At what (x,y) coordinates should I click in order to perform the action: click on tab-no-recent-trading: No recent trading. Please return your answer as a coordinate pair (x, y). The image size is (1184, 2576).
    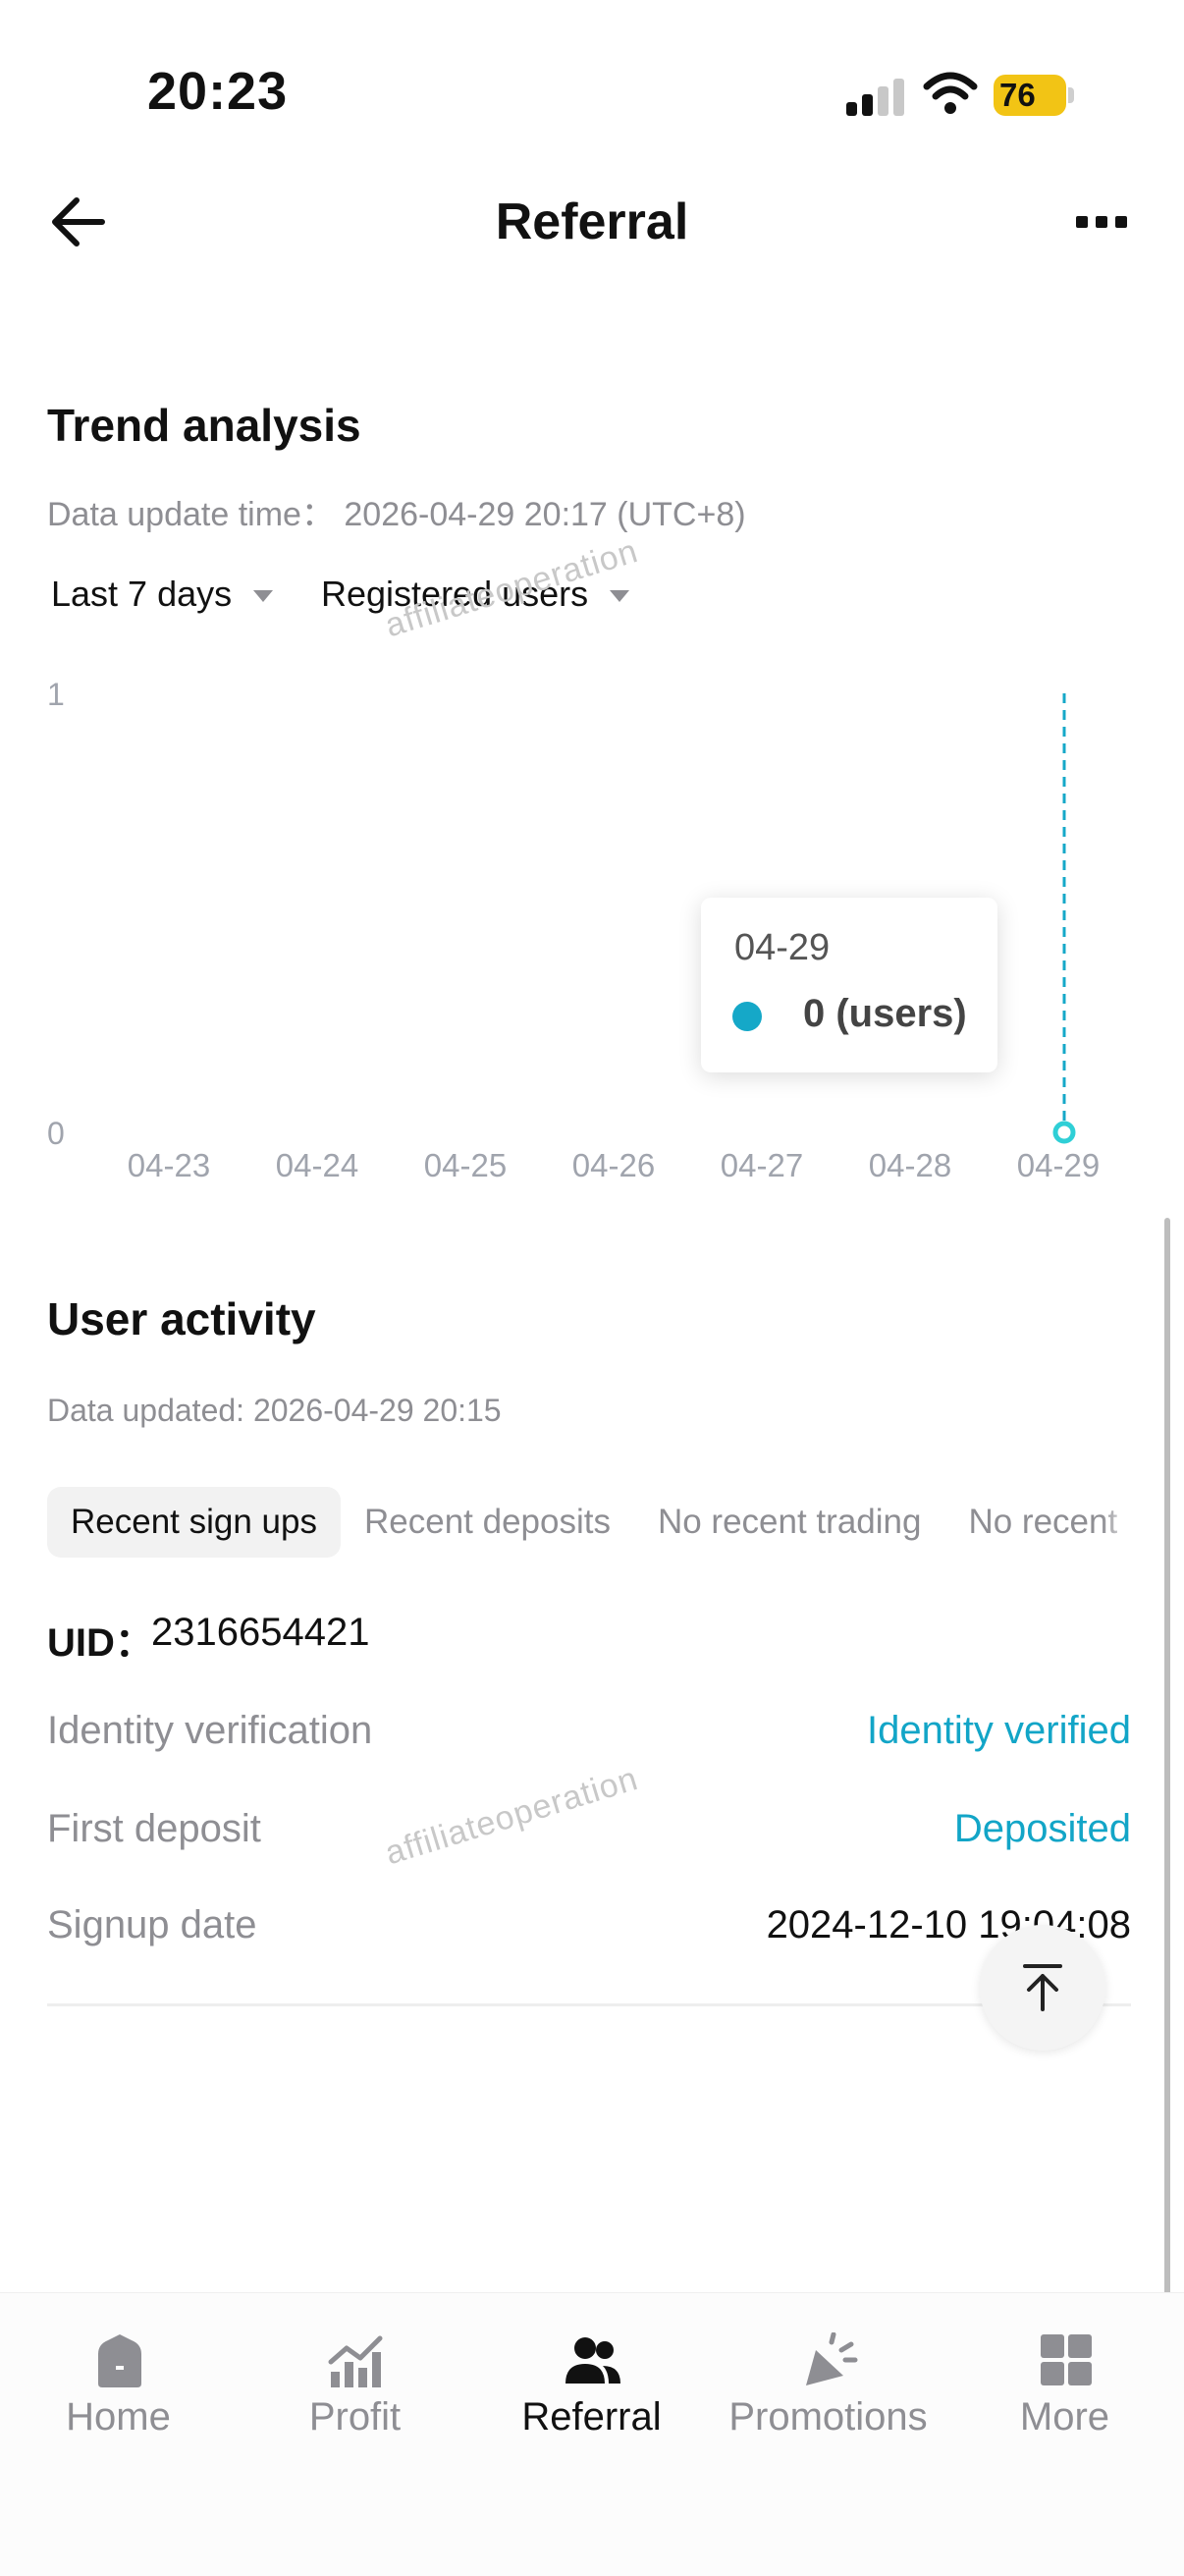
    Looking at the image, I should click on (789, 1522).